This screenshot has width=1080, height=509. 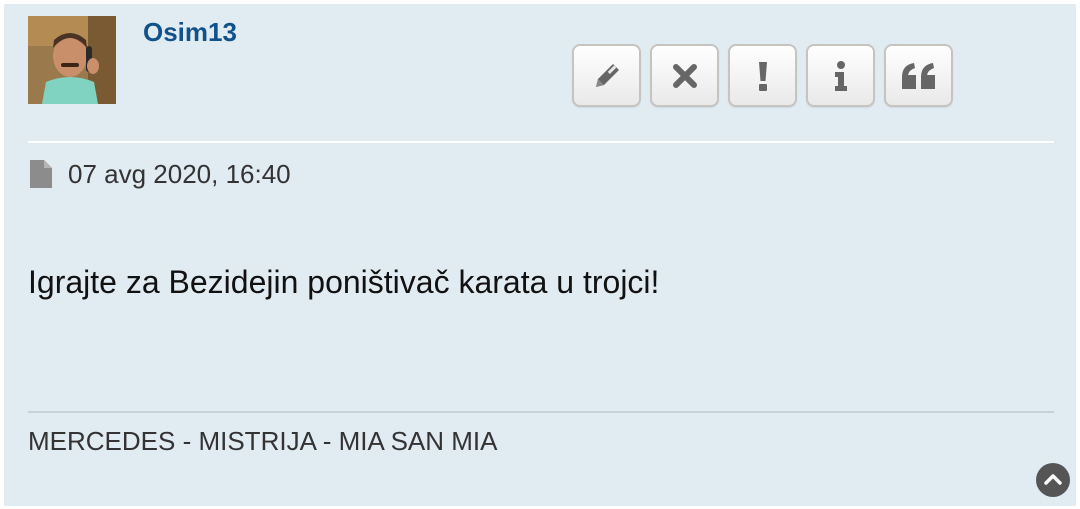 I want to click on info-button, so click(x=840, y=75).